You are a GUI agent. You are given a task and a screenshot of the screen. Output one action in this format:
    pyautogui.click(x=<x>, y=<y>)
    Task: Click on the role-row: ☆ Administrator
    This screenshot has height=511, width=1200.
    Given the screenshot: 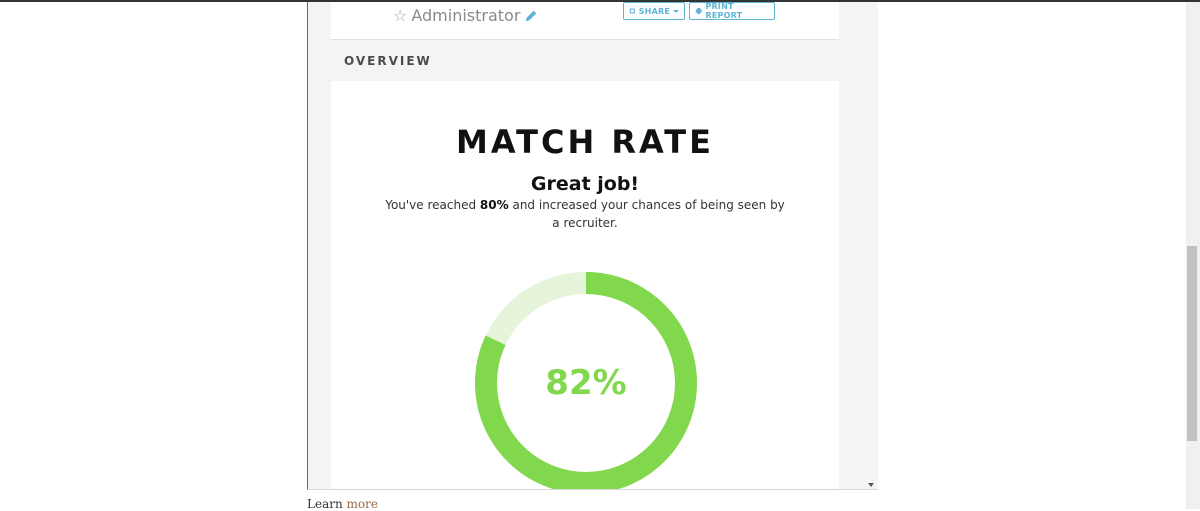 What is the action you would take?
    pyautogui.click(x=465, y=15)
    